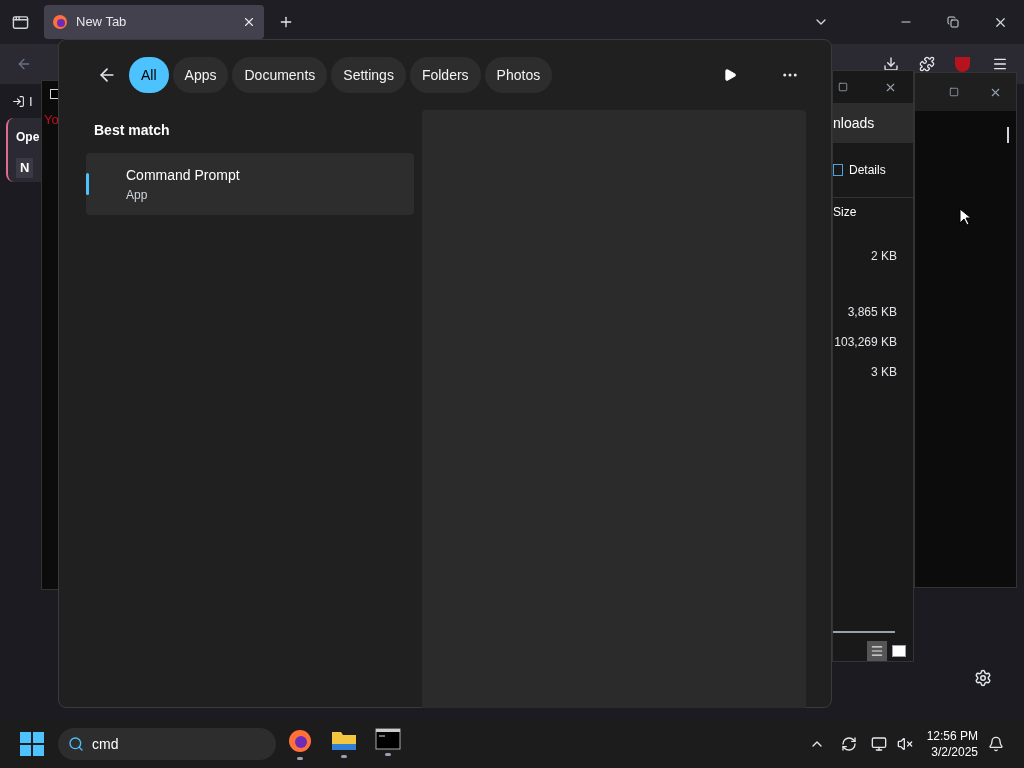  What do you see at coordinates (137, 195) in the screenshot?
I see `result-type: App` at bounding box center [137, 195].